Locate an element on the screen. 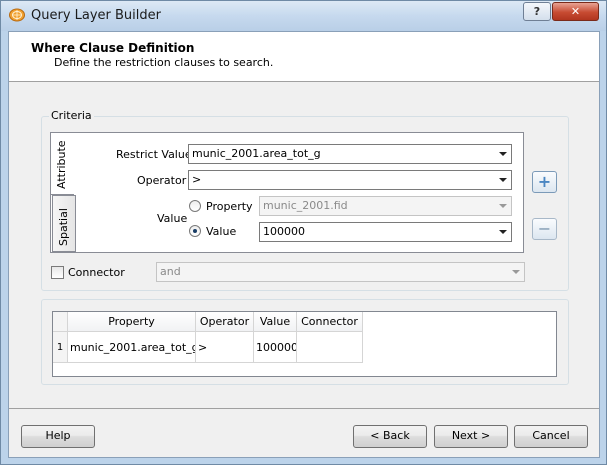  page-title: Where Clause Definition is located at coordinates (113, 48).